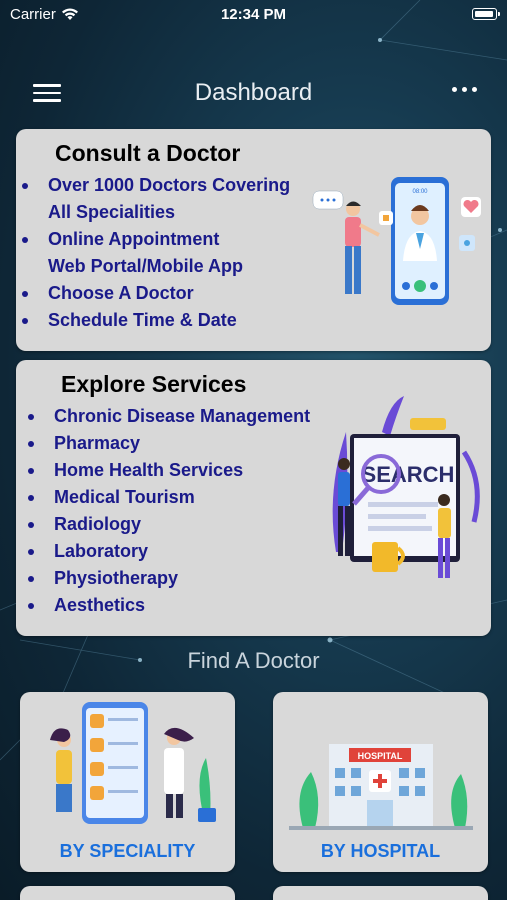 The image size is (507, 900). What do you see at coordinates (146, 266) in the screenshot?
I see `list-item-continuation: Web Portal/Mobile App` at bounding box center [146, 266].